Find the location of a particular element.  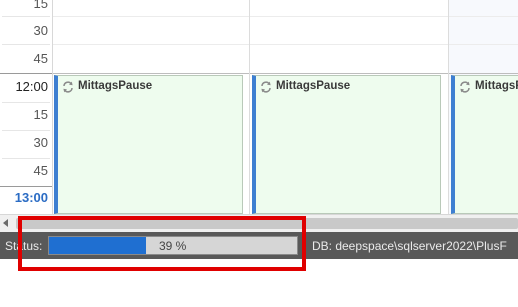

scrollbar-thumb is located at coordinates (267, 223).